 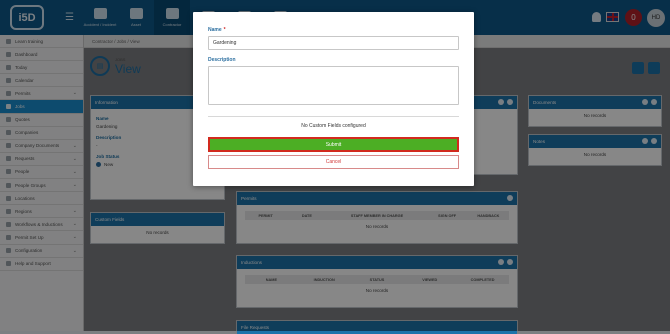 I want to click on description-label: Description, so click(x=222, y=60).